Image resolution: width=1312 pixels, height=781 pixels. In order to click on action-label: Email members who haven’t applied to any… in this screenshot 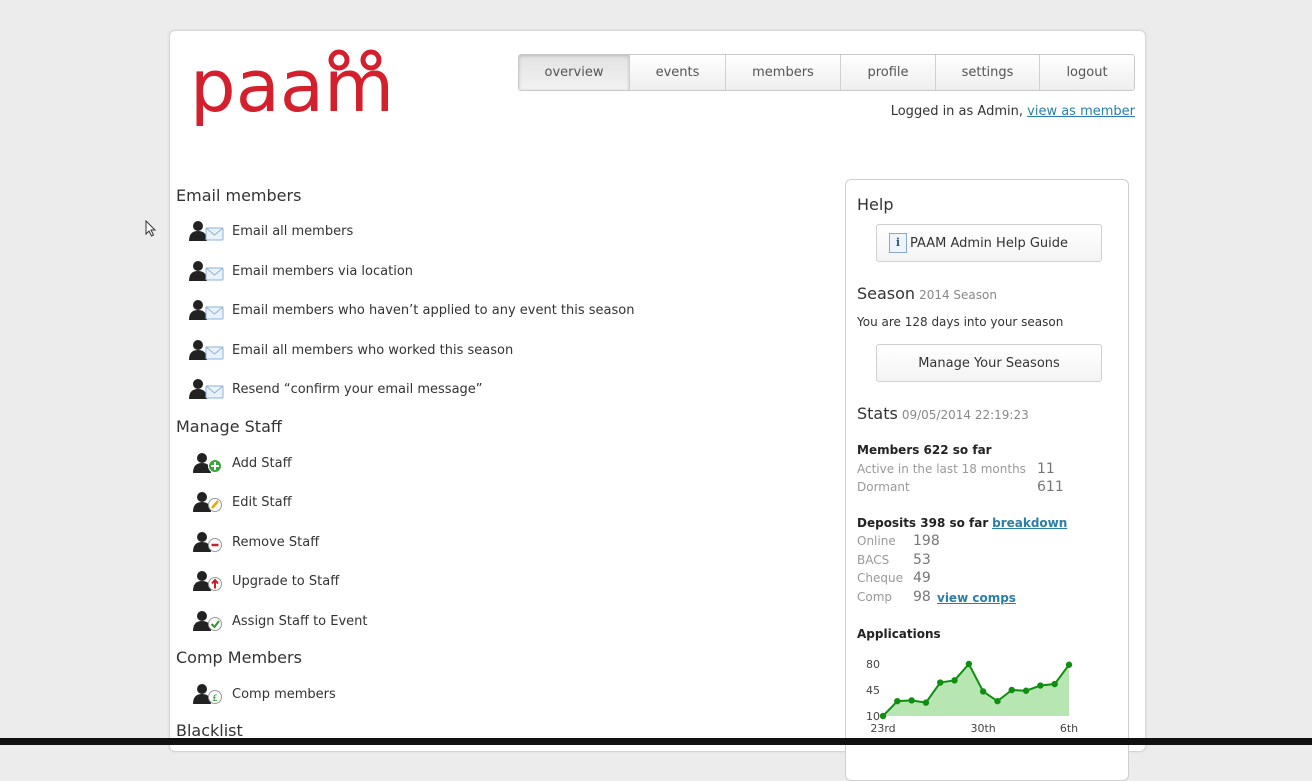, I will do `click(433, 310)`.